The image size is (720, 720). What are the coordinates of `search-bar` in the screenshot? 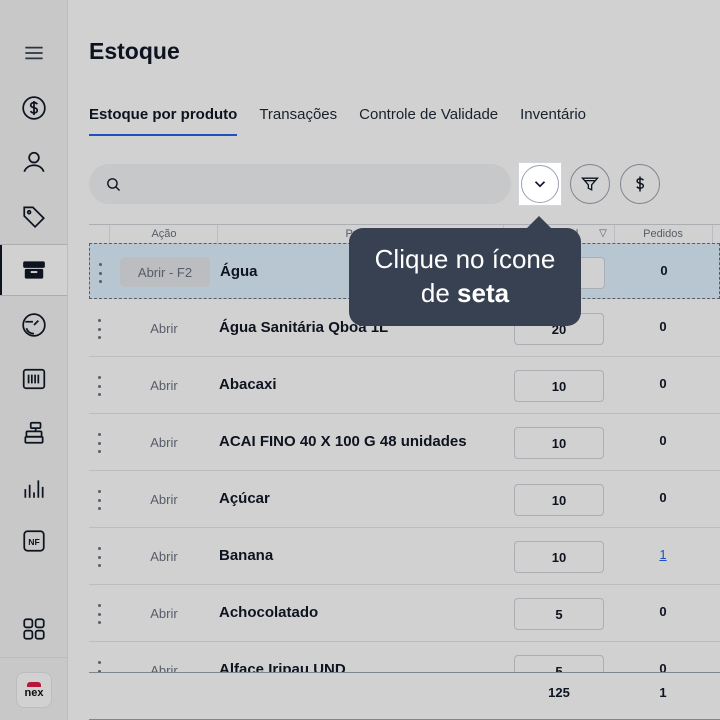 It's located at (300, 184).